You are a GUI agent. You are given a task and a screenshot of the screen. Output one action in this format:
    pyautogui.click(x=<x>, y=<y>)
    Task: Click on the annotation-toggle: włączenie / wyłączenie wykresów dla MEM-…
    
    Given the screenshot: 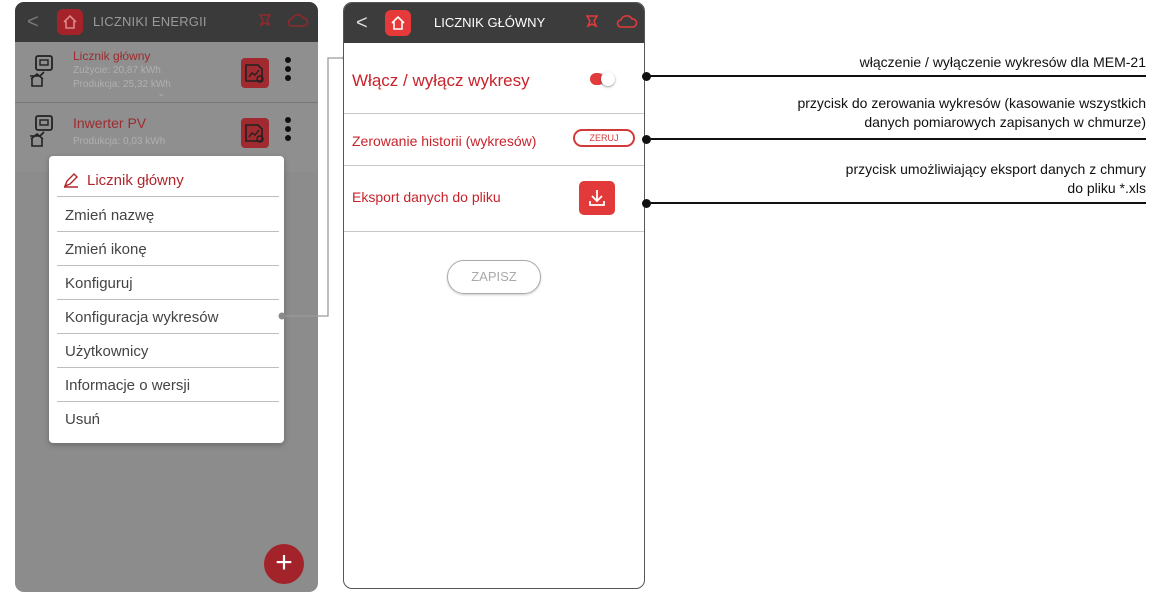 What is the action you would take?
    pyautogui.click(x=1002, y=62)
    